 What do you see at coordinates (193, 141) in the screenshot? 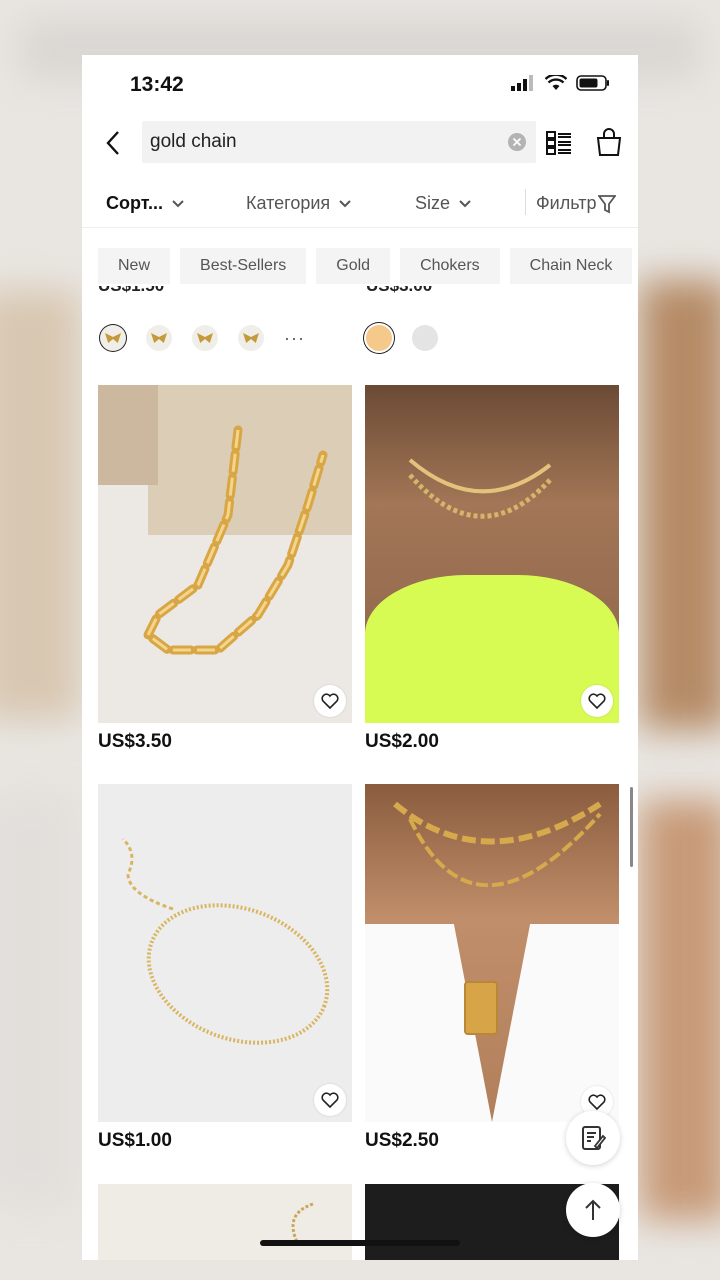
I see `search-query-text: gold chain` at bounding box center [193, 141].